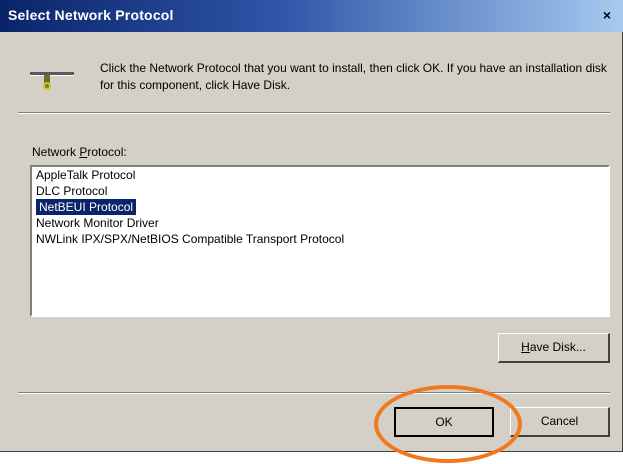  What do you see at coordinates (107, 152) in the screenshot?
I see `label-suffix: rotocol:` at bounding box center [107, 152].